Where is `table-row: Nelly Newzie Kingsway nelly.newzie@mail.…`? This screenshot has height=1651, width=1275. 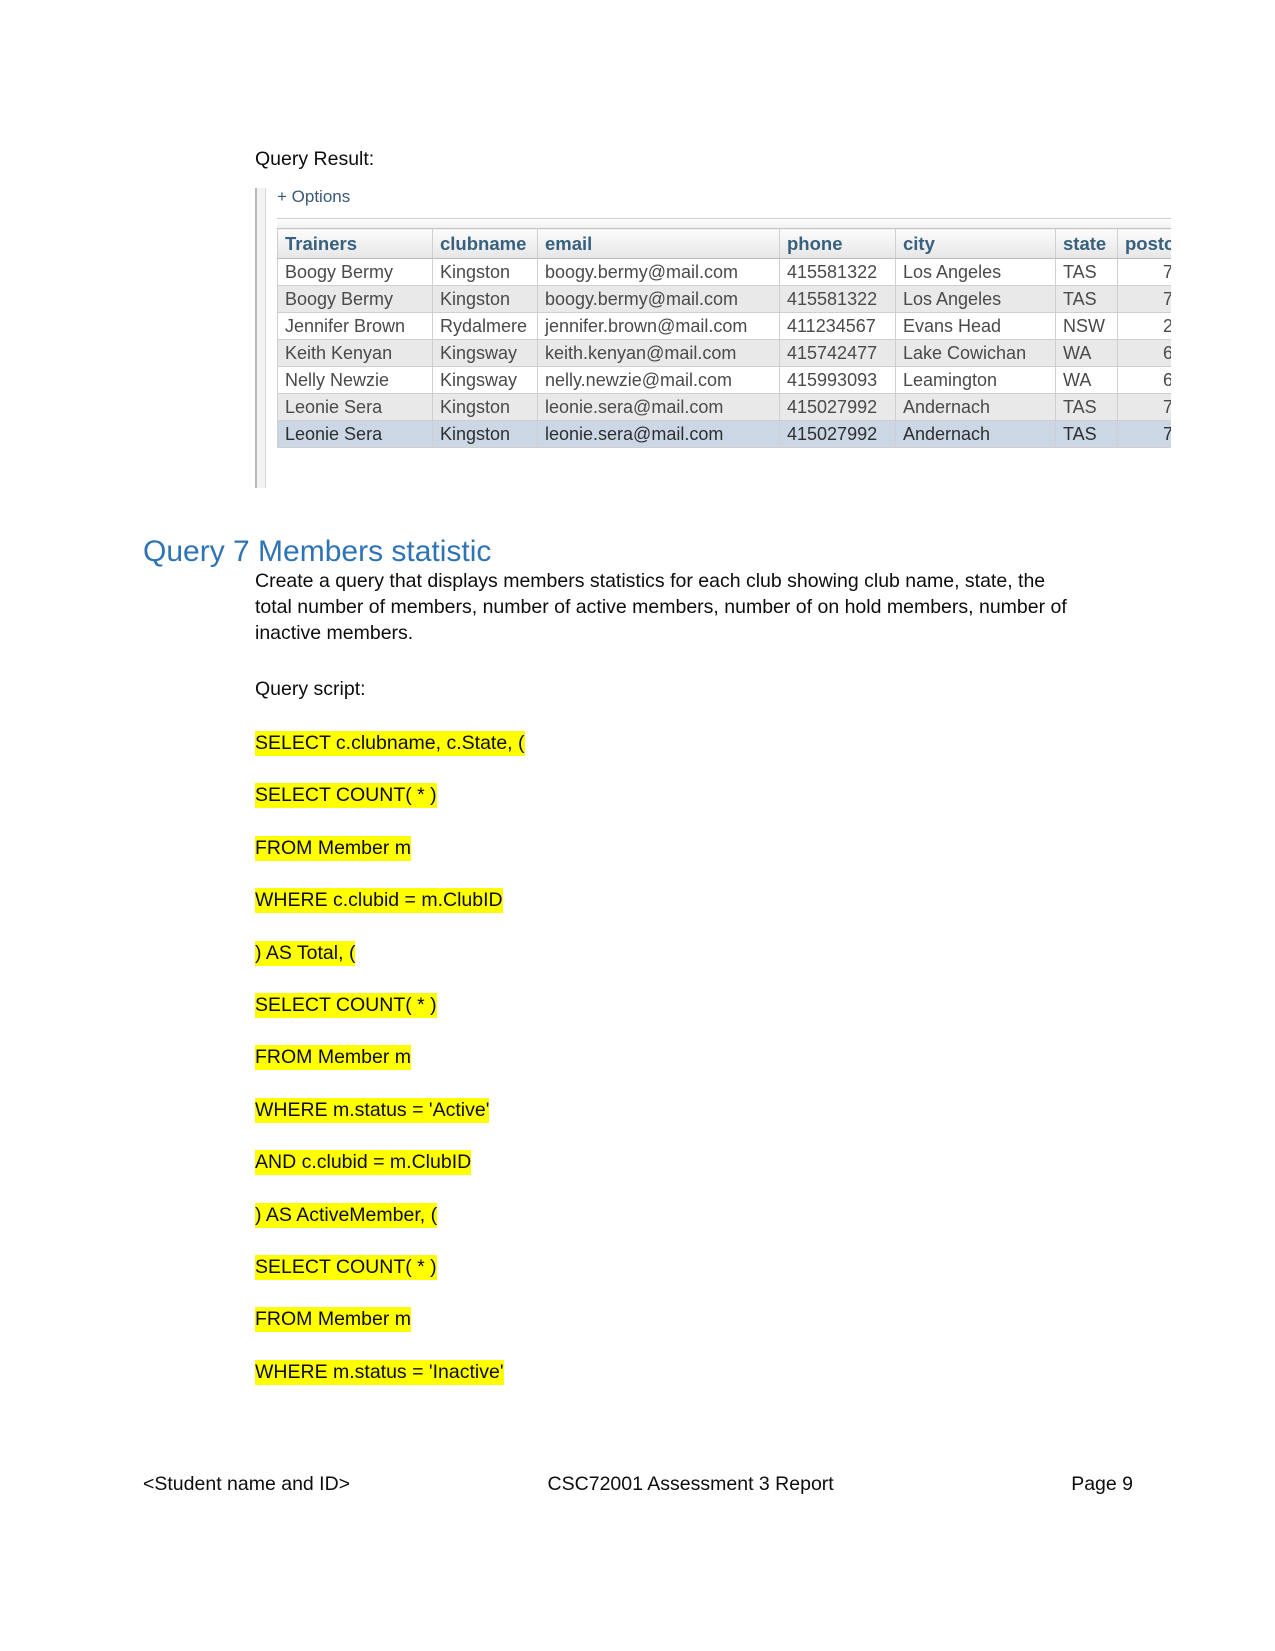 table-row: Nelly Newzie Kingsway nelly.newzie@mail.… is located at coordinates (724, 380).